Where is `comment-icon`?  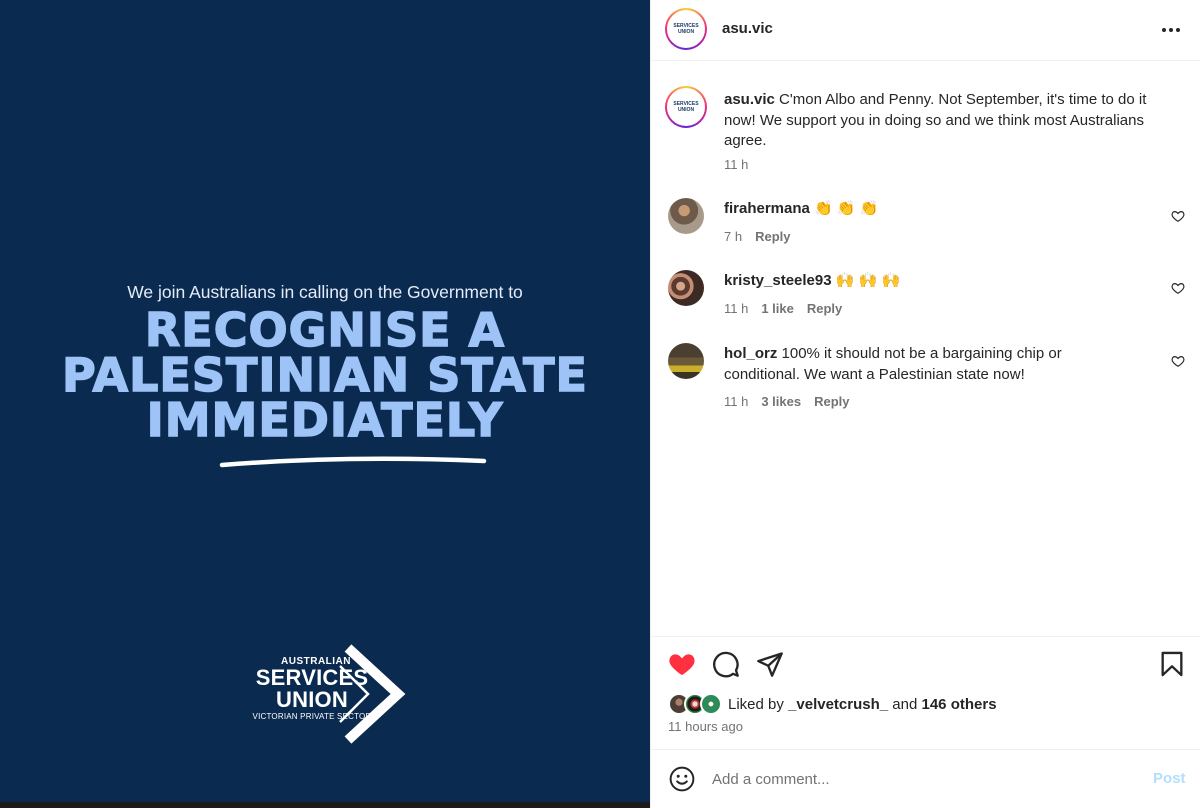
comment-icon is located at coordinates (726, 664).